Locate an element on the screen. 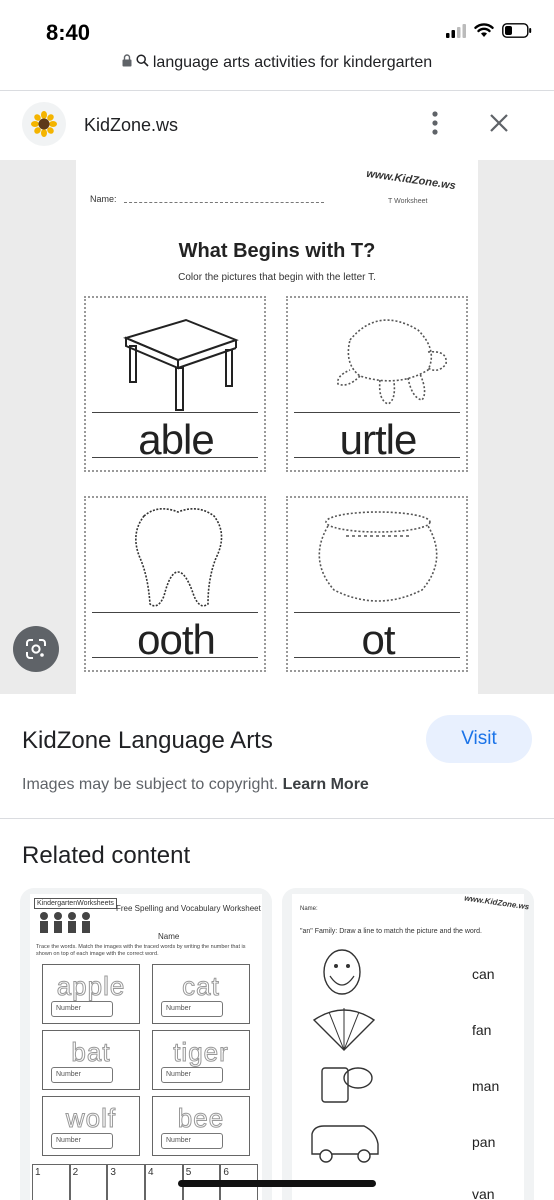  can-picture is located at coordinates (347, 1085).